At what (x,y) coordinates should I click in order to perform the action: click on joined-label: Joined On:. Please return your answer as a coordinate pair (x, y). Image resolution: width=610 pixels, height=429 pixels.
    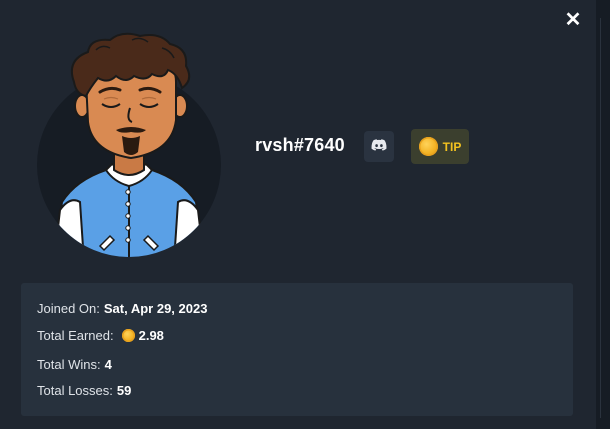
    Looking at the image, I should click on (68, 308).